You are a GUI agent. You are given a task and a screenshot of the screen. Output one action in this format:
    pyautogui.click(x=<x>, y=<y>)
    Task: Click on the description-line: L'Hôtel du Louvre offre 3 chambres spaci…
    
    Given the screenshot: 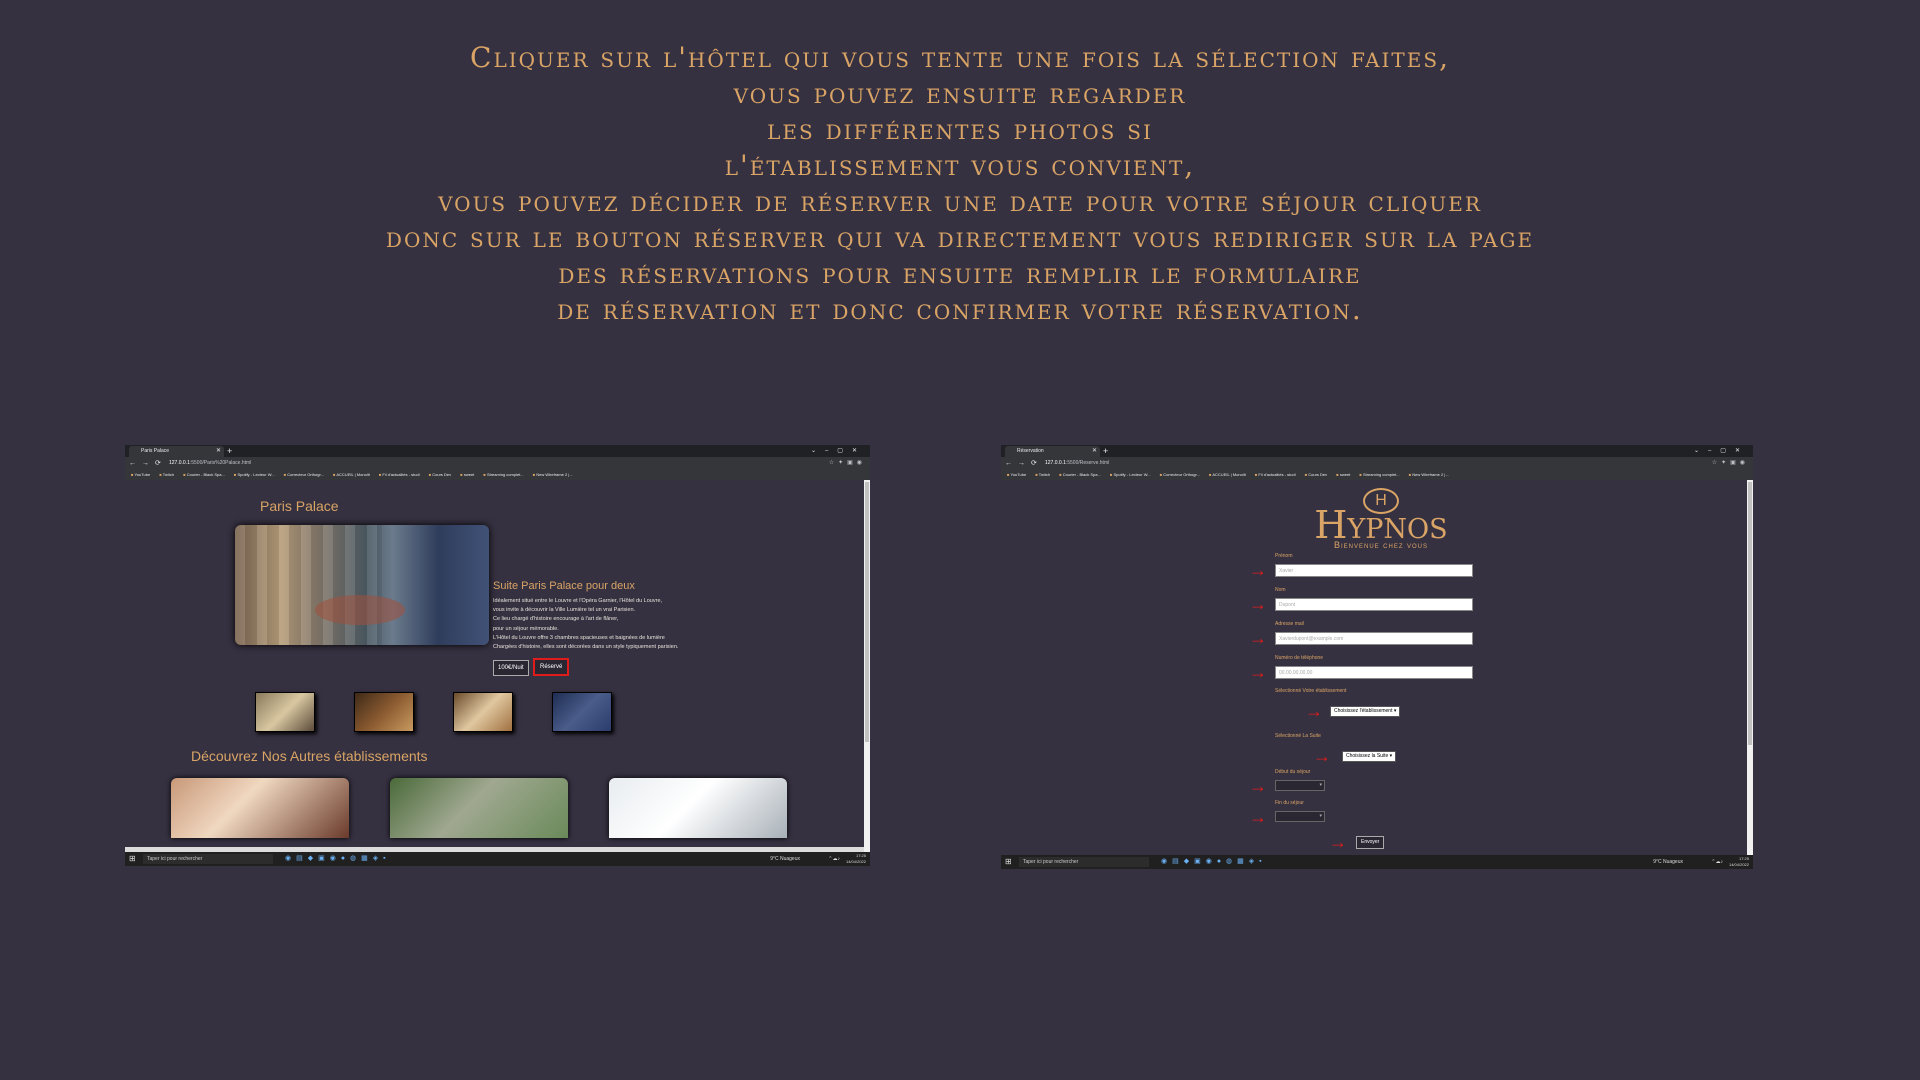 What is the action you would take?
    pyautogui.click(x=579, y=637)
    